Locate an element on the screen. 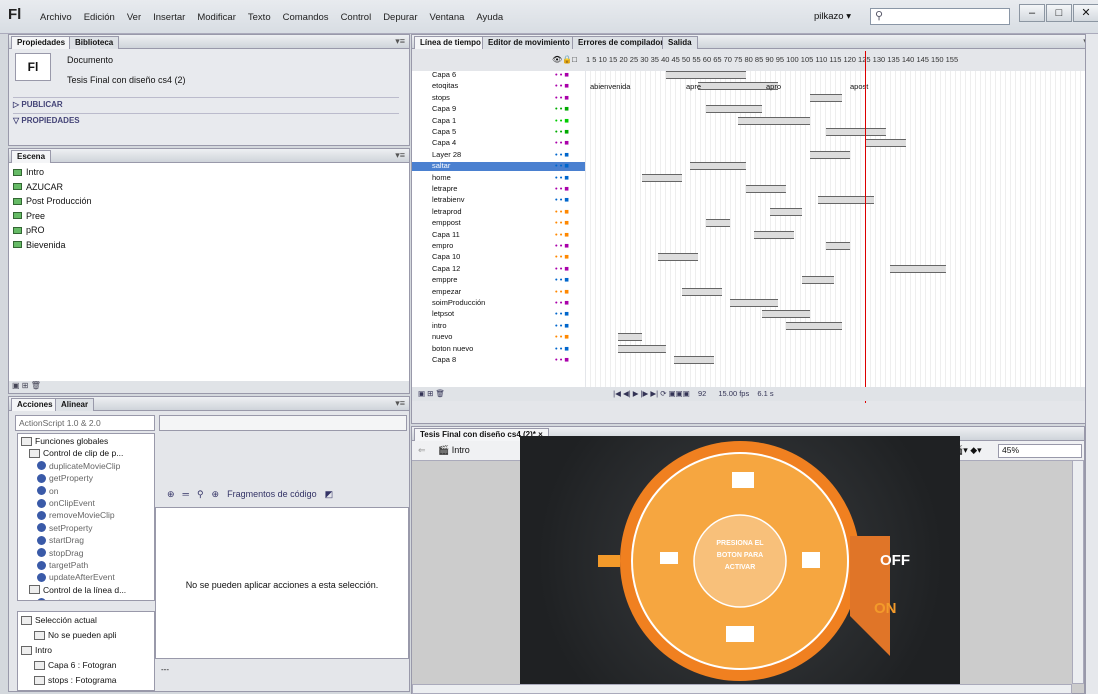 The width and height of the screenshot is (1098, 694). layer-visibility-icons: 👁🔒□ is located at coordinates (564, 59).